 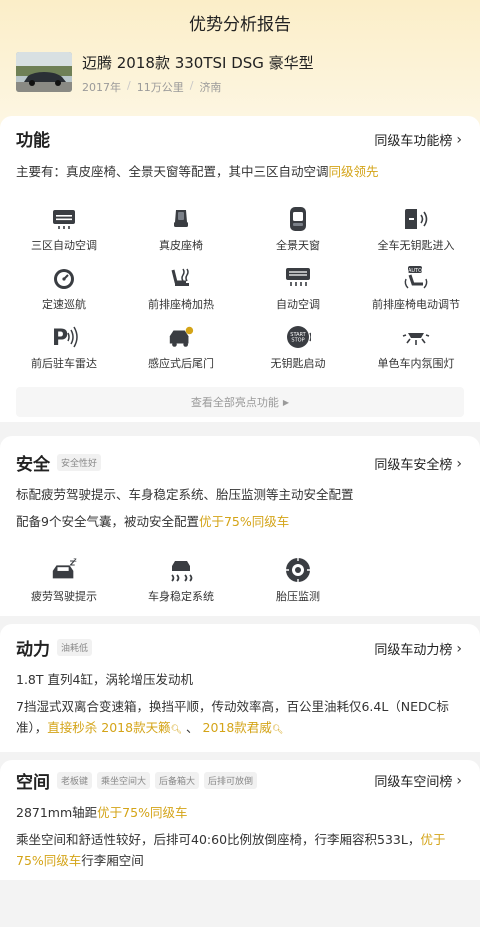 What do you see at coordinates (298, 278) in the screenshot?
I see `auto-ac-icon` at bounding box center [298, 278].